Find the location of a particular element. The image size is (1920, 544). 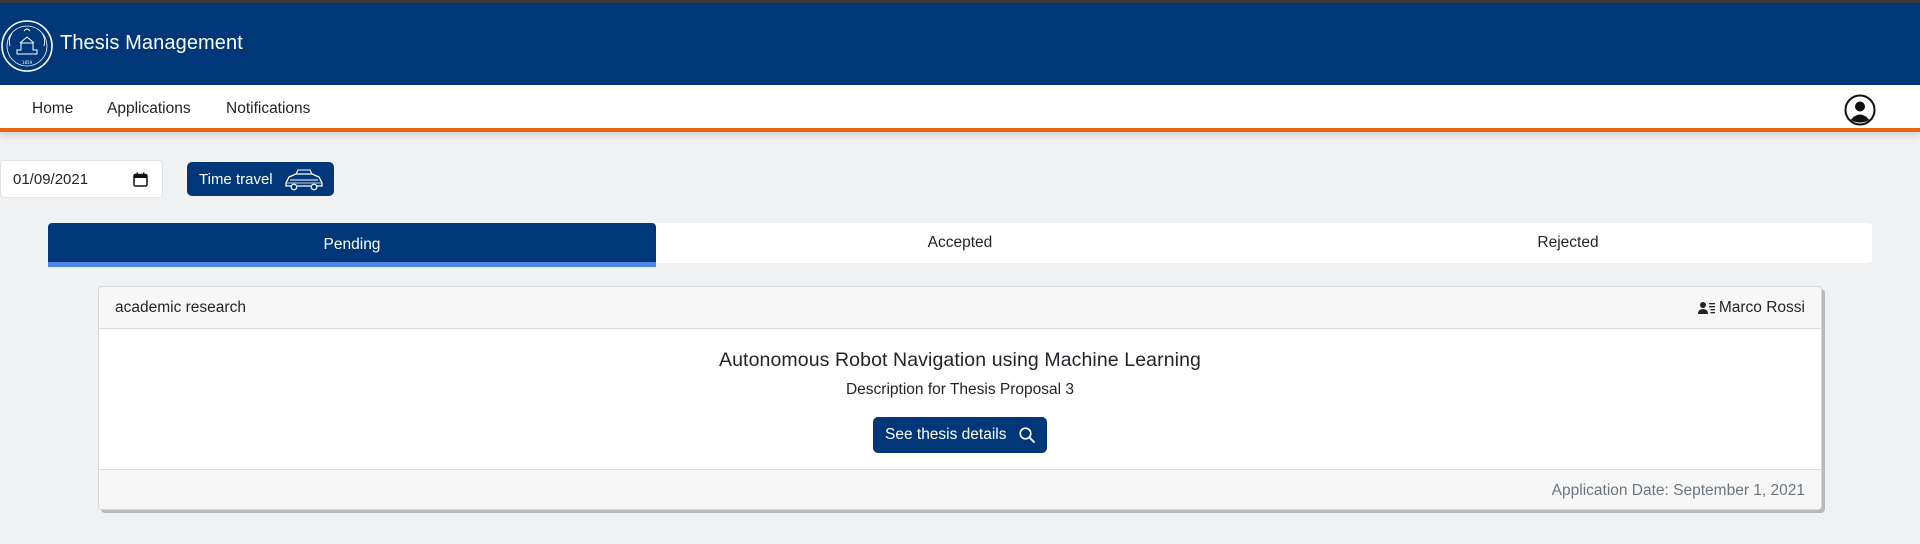

thesis-description: Description for Thesis Proposal 3 is located at coordinates (959, 389).